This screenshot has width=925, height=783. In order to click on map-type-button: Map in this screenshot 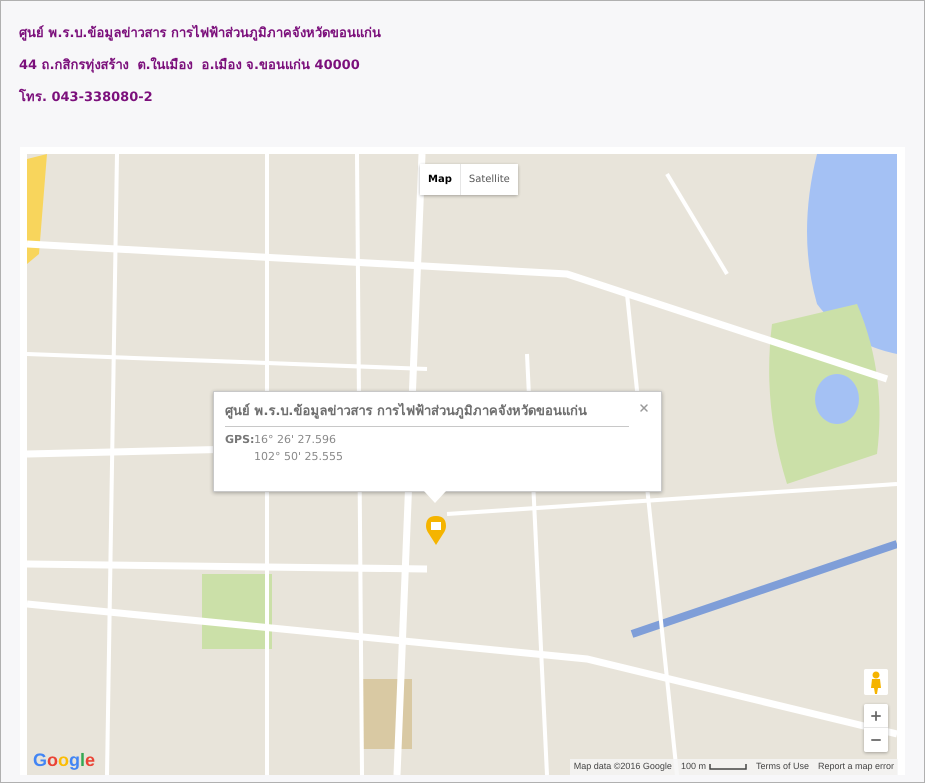, I will do `click(440, 179)`.